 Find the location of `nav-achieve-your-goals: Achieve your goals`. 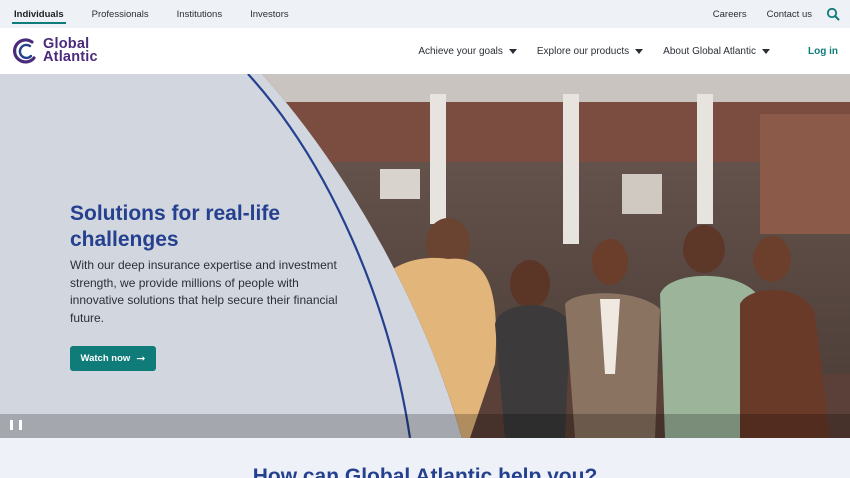

nav-achieve-your-goals: Achieve your goals is located at coordinates (467, 51).